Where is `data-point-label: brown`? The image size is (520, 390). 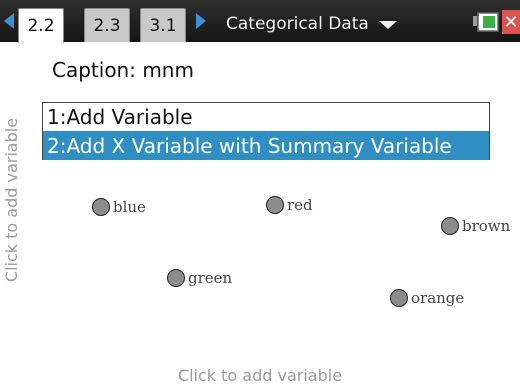
data-point-label: brown is located at coordinates (486, 226).